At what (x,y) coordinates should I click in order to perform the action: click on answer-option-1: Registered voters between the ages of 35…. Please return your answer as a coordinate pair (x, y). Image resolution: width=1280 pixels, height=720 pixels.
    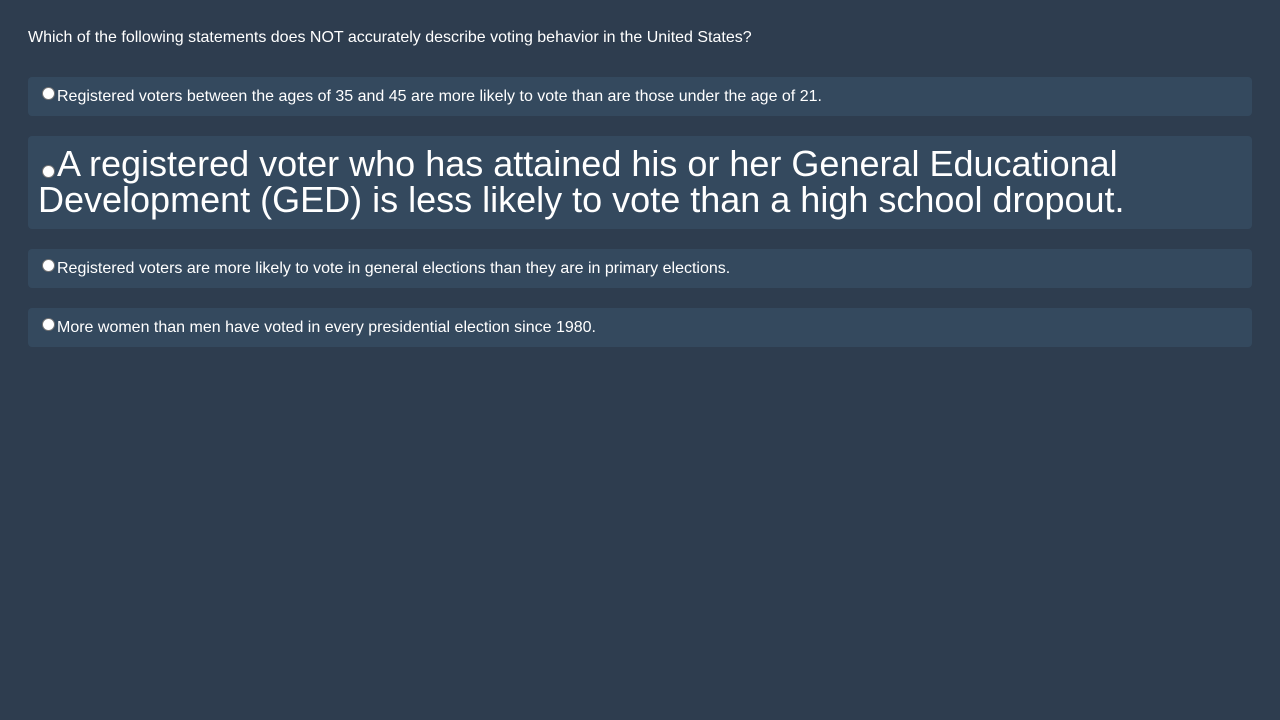
    Looking at the image, I should click on (640, 96).